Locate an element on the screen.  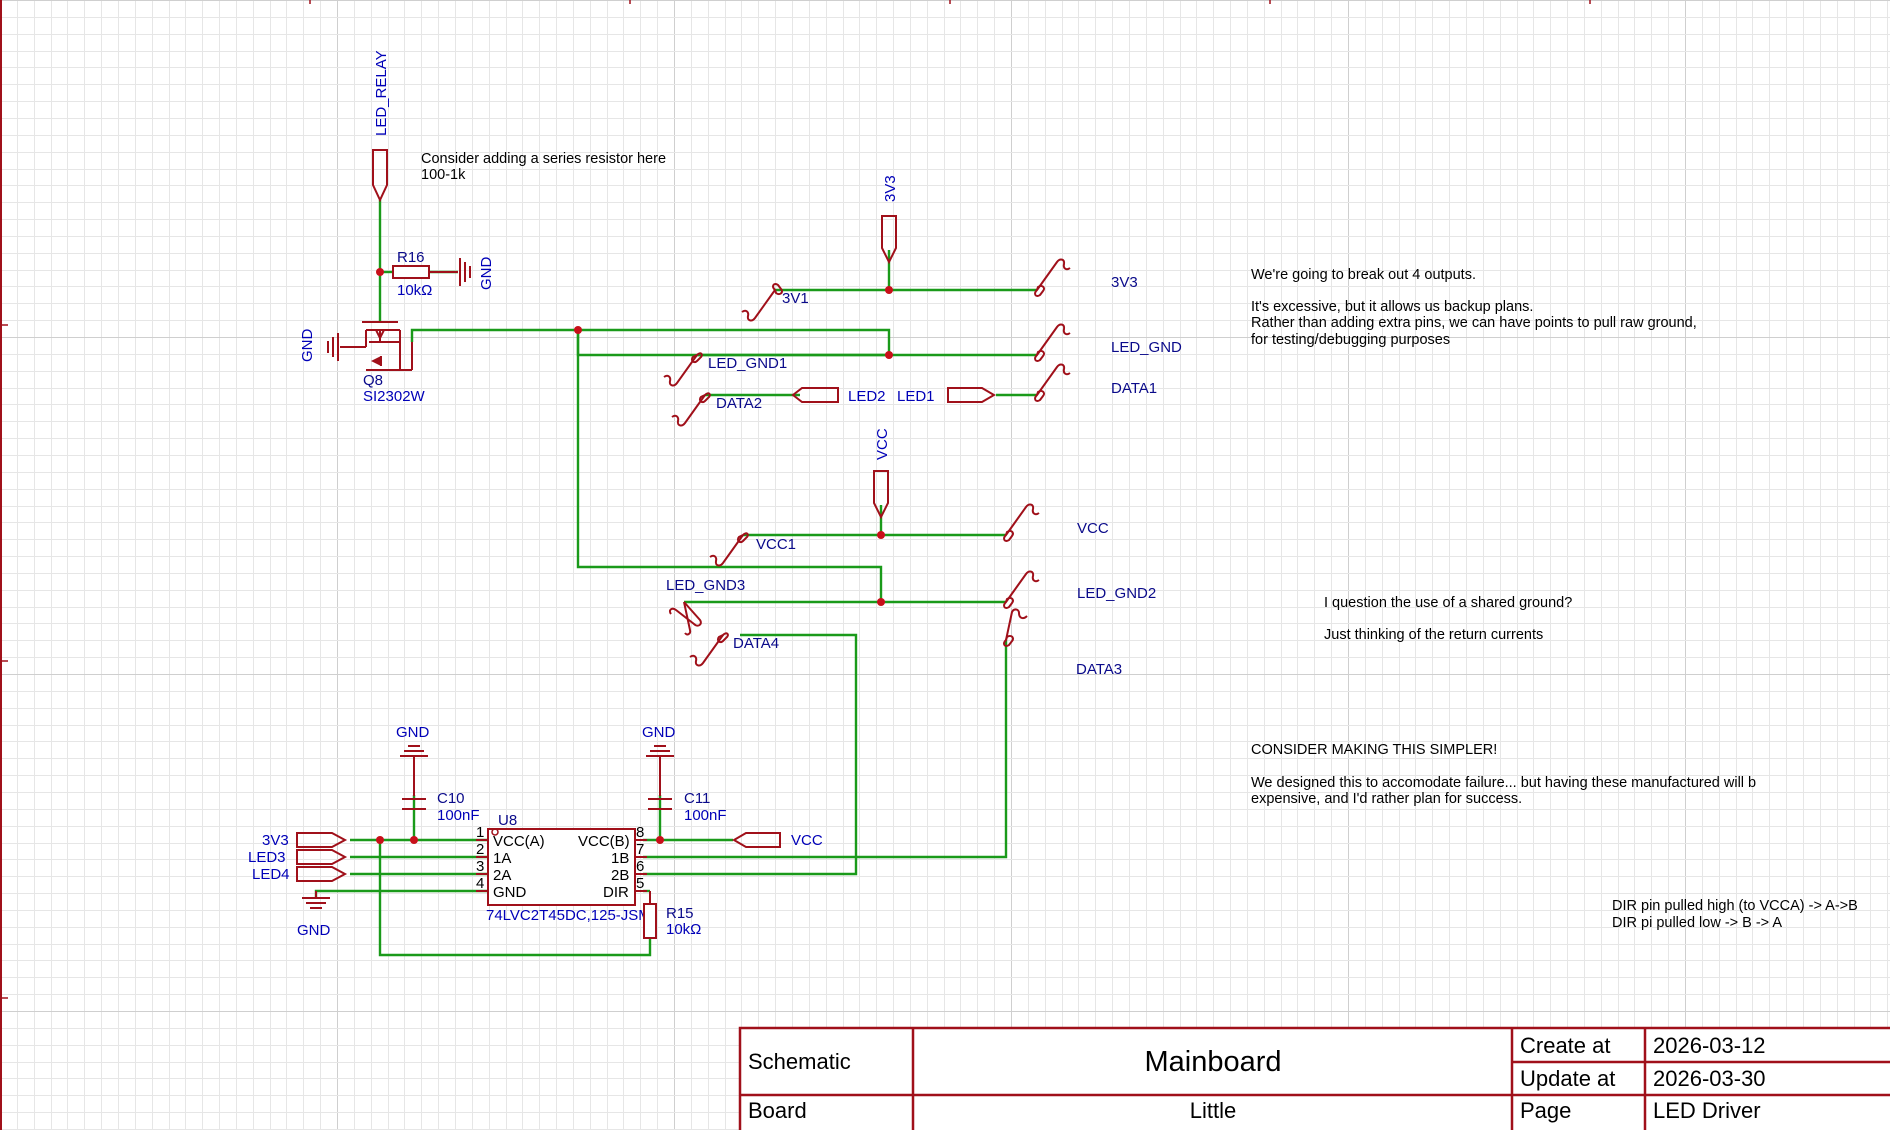
svg-text: U8 is located at coordinates (507, 820).